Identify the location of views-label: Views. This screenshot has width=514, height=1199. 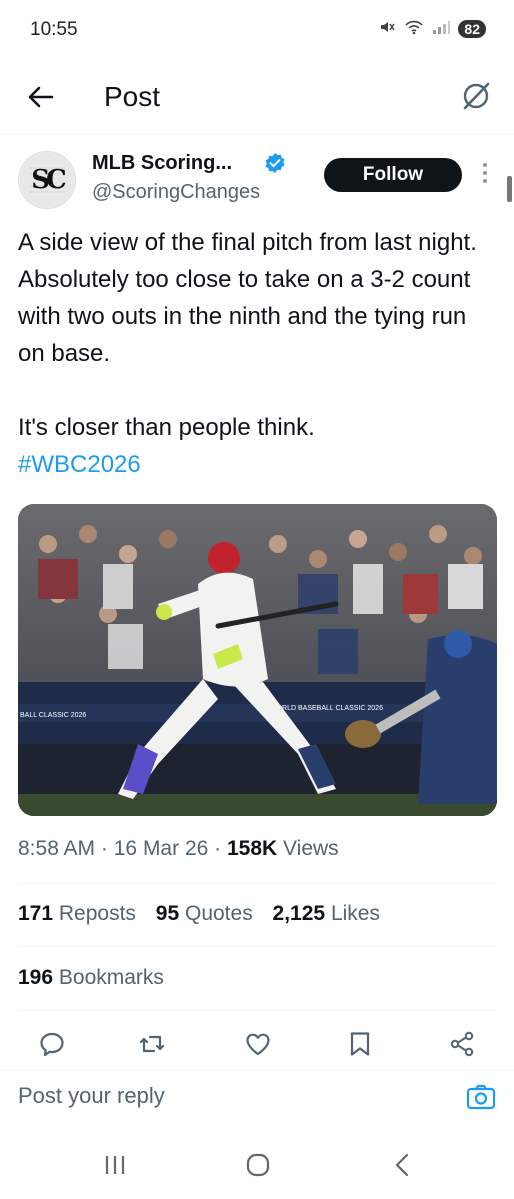
(311, 848).